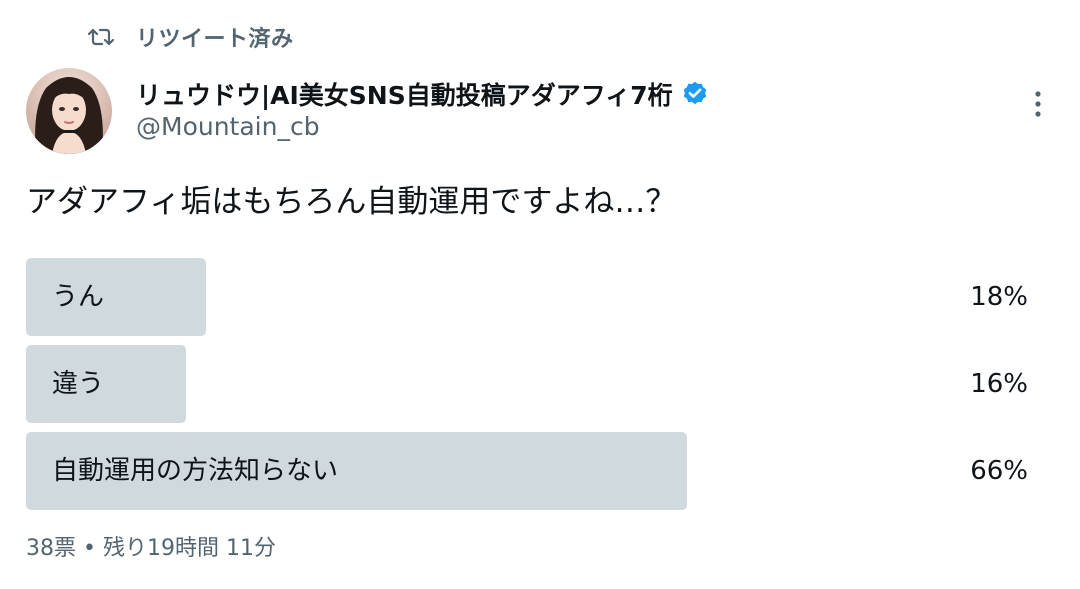  Describe the element at coordinates (106, 384) in the screenshot. I see `poll-bar` at that location.